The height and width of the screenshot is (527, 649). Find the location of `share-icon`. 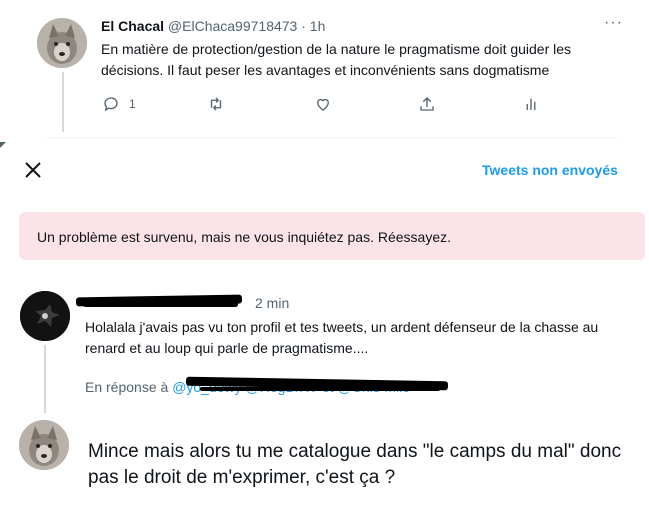

share-icon is located at coordinates (427, 104).